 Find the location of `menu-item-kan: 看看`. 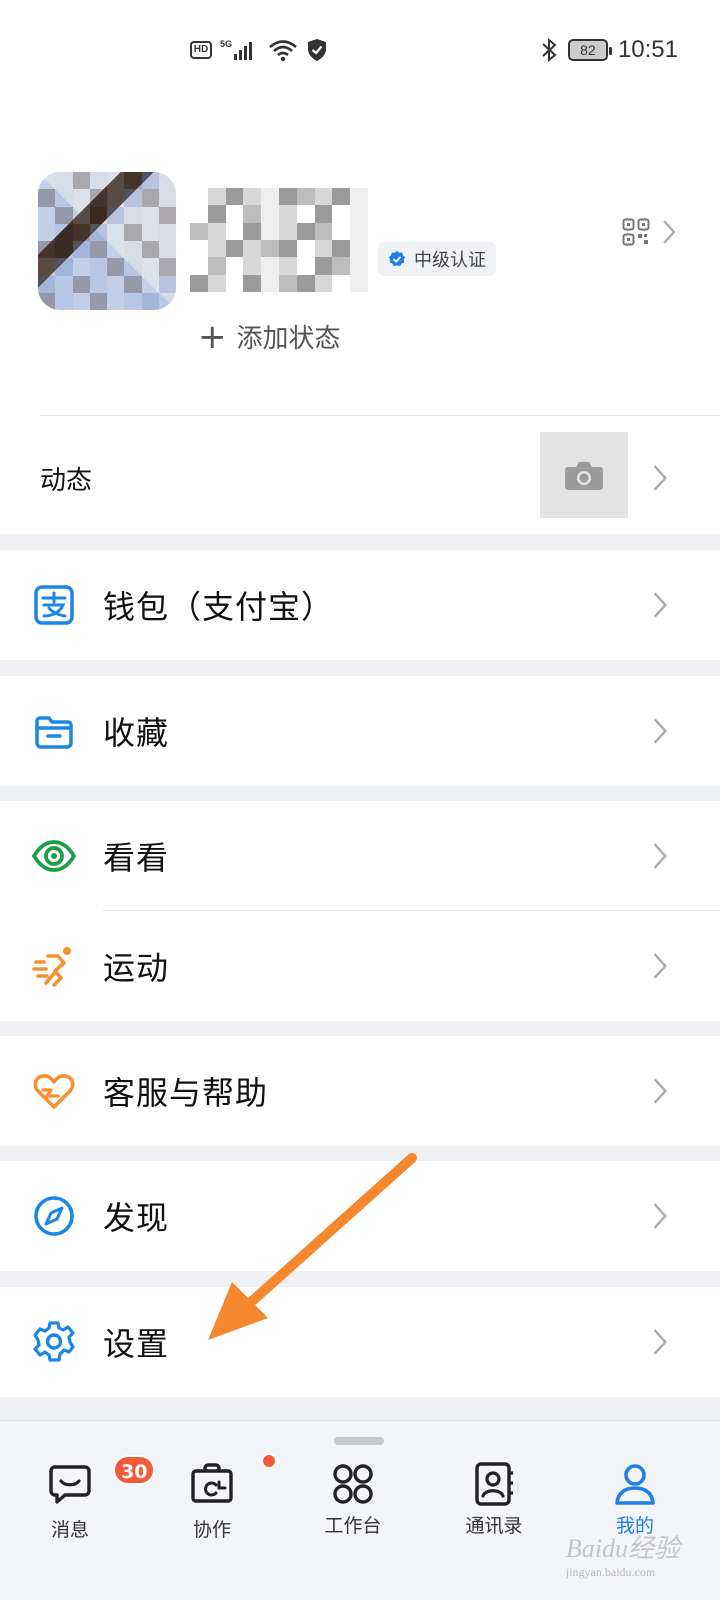

menu-item-kan: 看看 is located at coordinates (360, 856).